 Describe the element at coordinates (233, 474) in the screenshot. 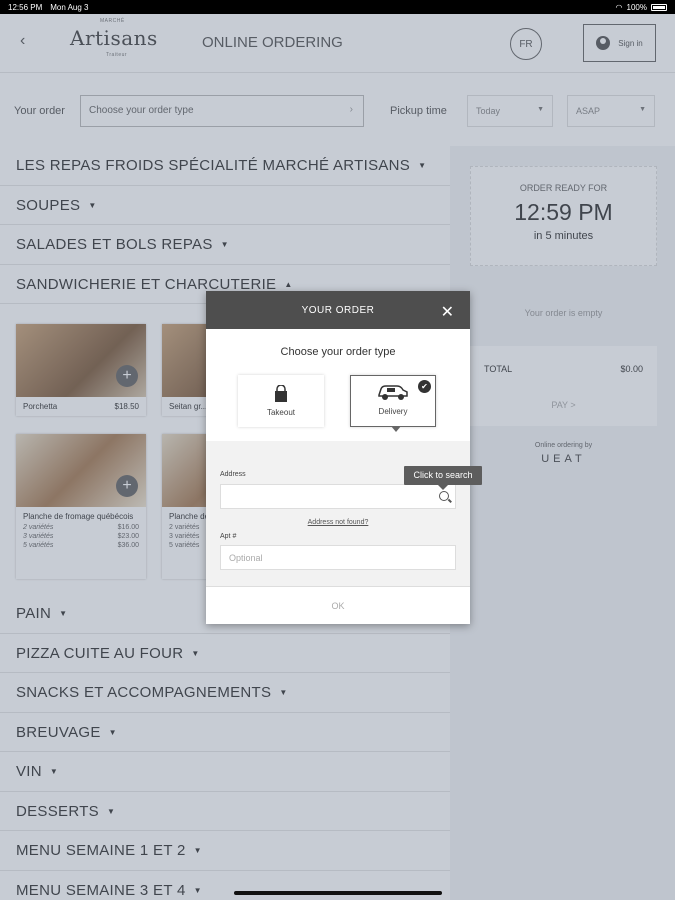

I see `address-label: Address` at that location.